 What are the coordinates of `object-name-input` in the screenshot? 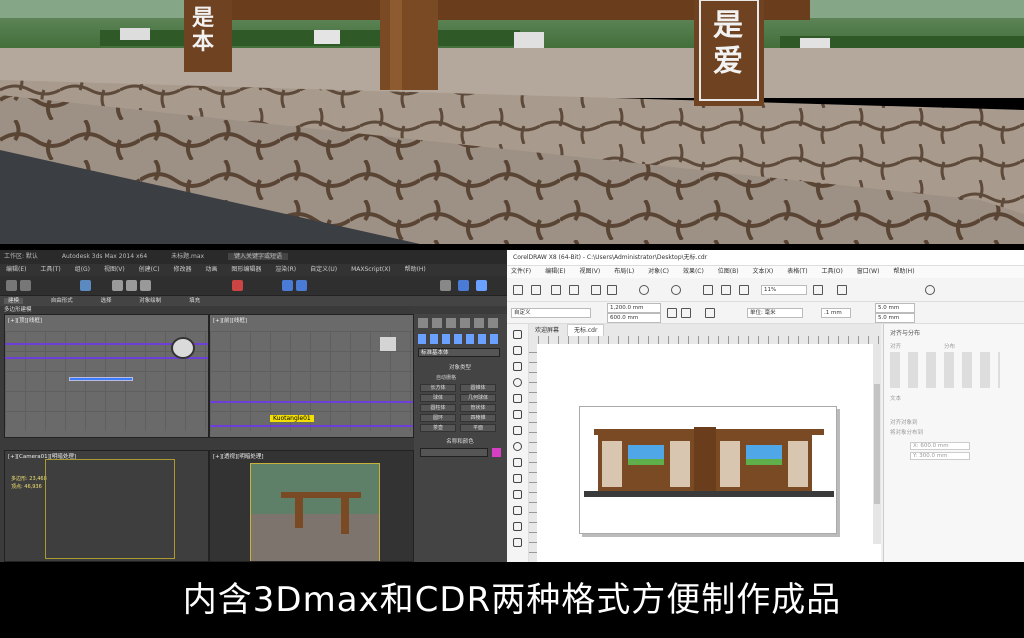 It's located at (454, 452).